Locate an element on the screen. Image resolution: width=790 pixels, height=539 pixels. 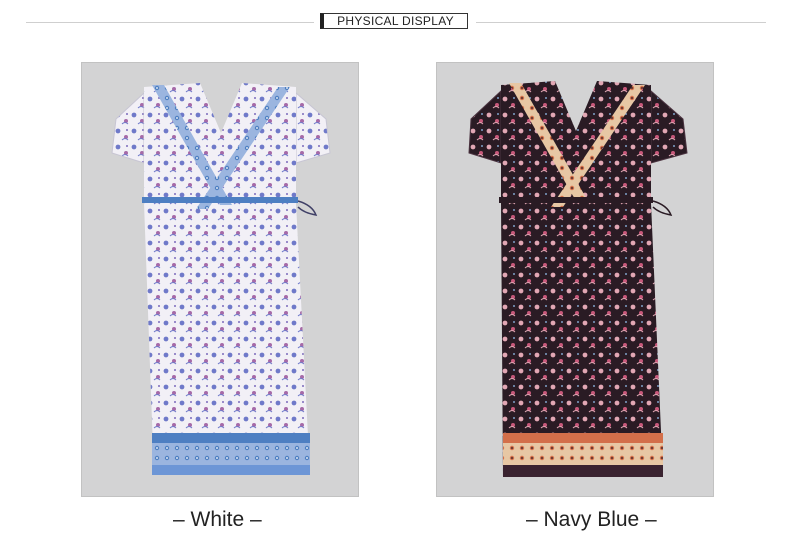
header-divider-left is located at coordinates (170, 22).